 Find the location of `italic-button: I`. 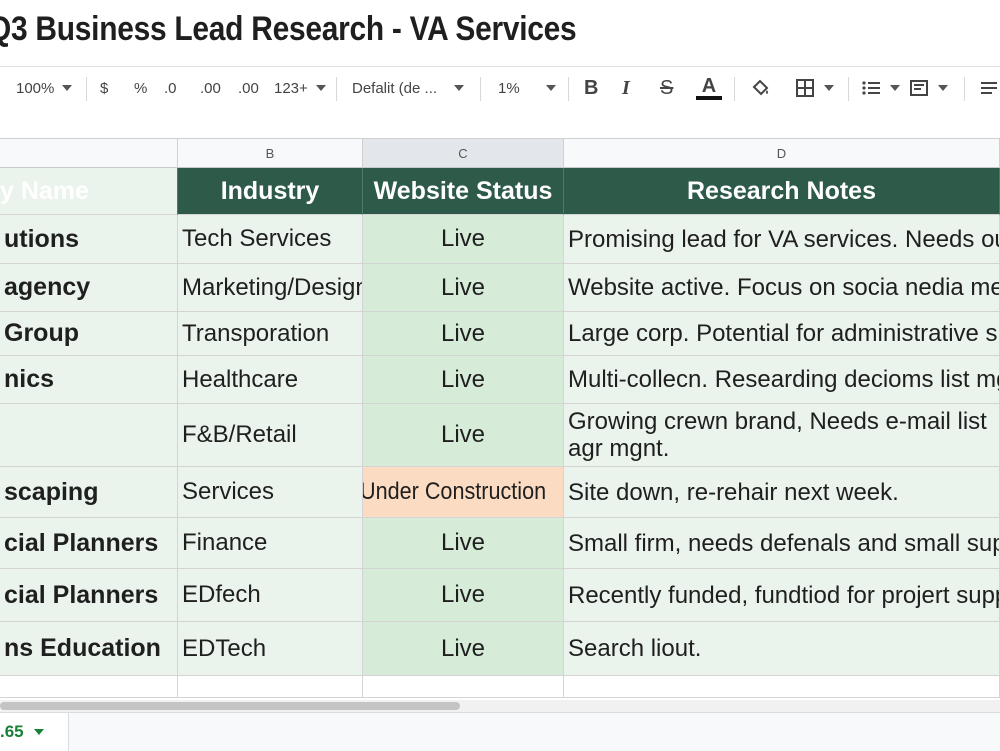

italic-button: I is located at coordinates (626, 88).